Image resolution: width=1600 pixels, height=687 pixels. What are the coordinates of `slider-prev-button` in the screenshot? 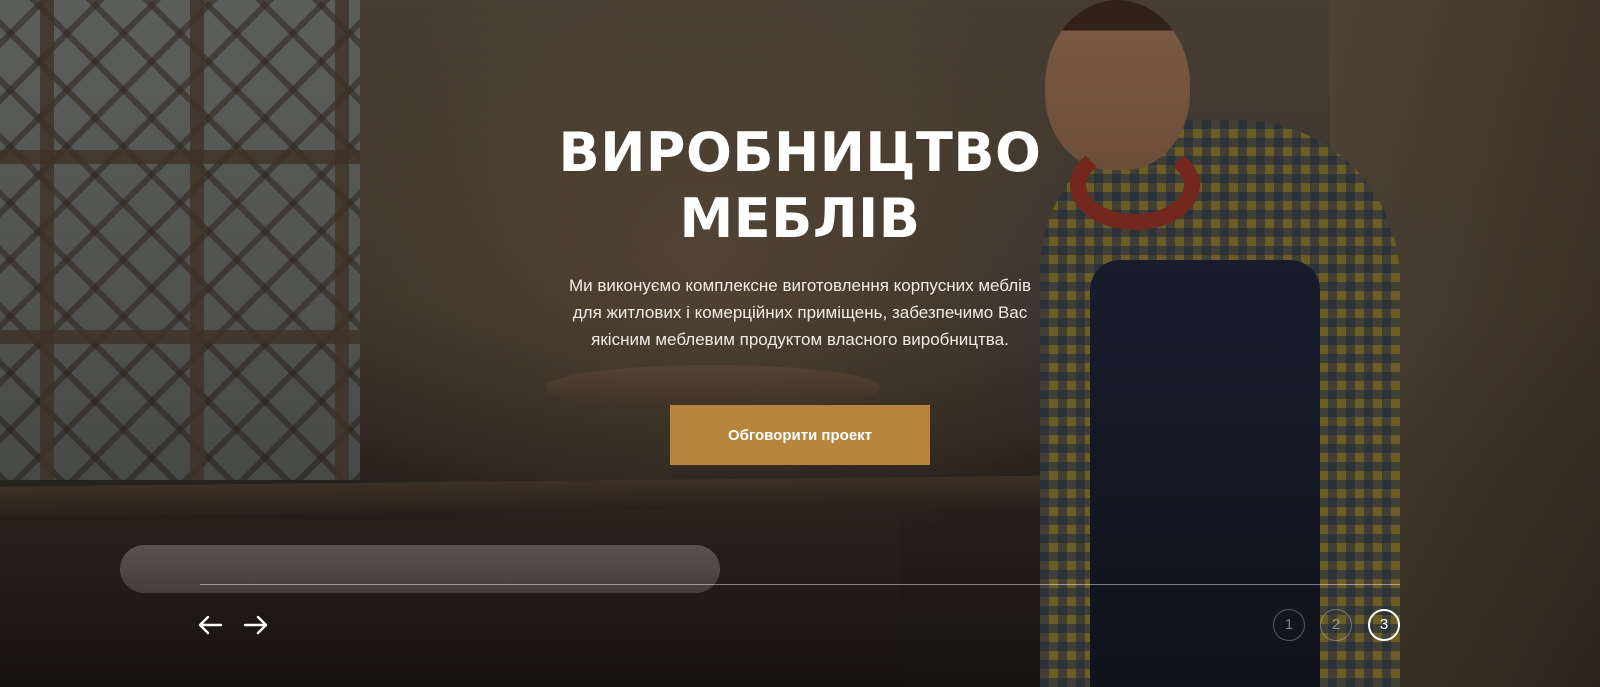 It's located at (210, 625).